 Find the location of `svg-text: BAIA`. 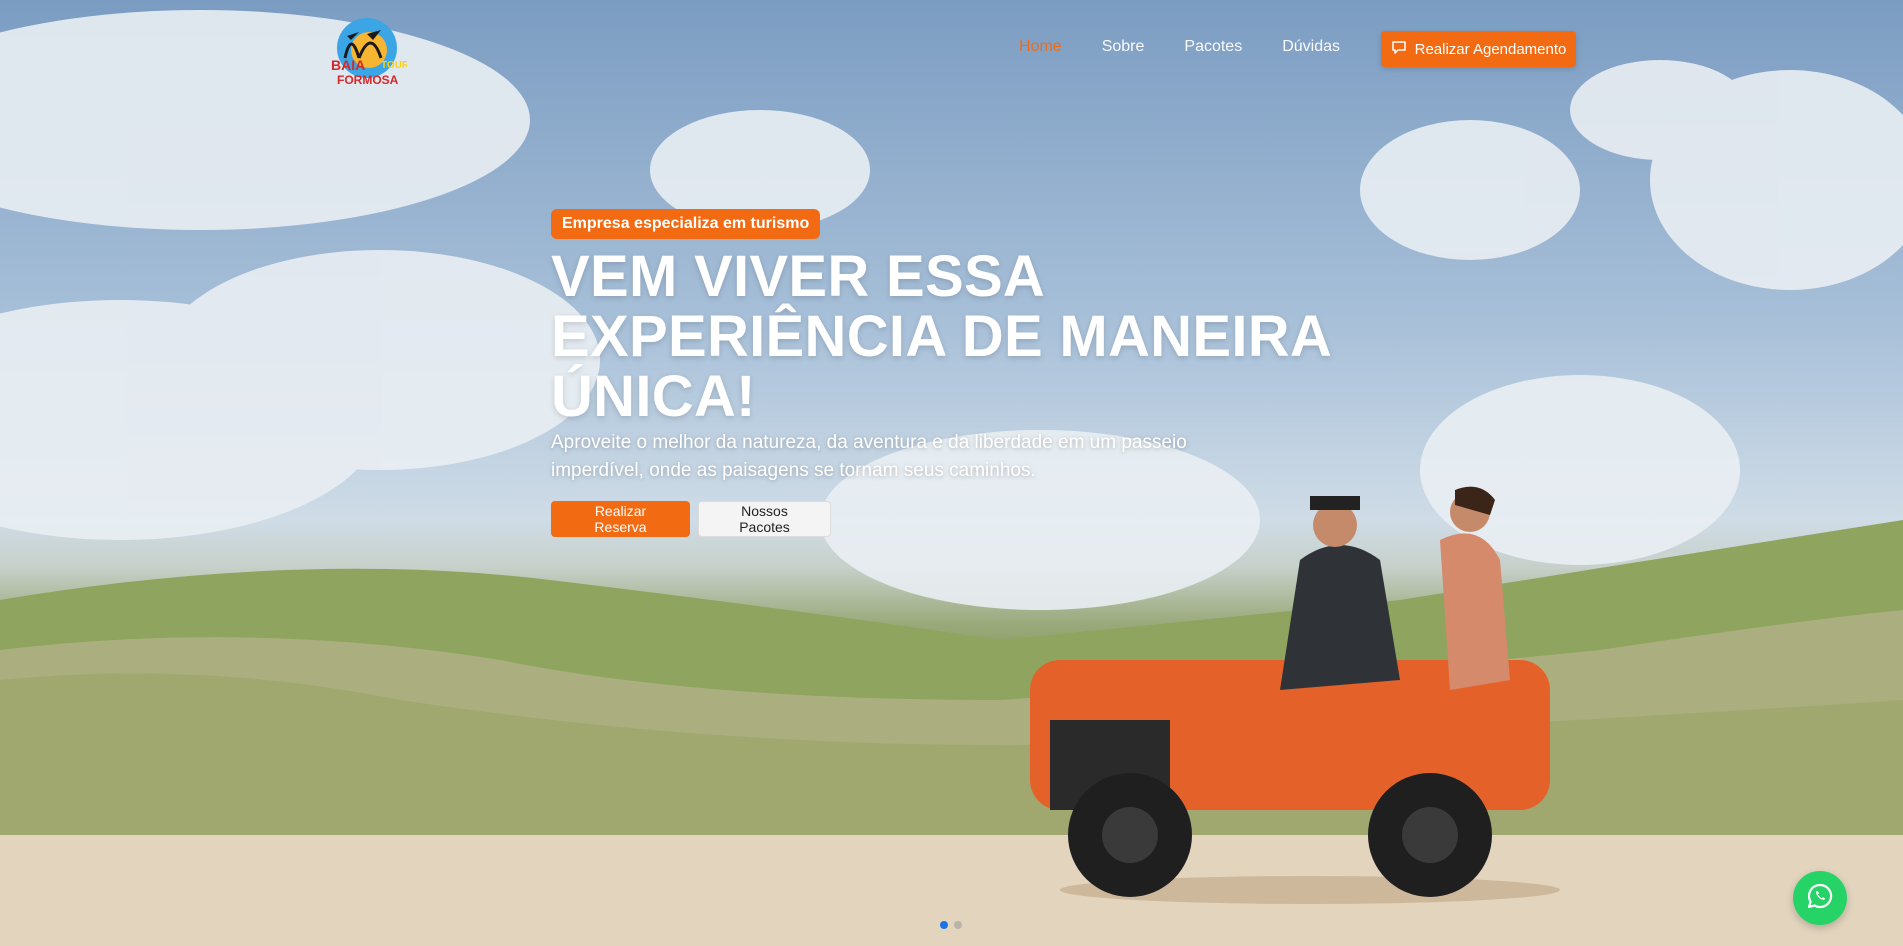

svg-text: BAIA is located at coordinates (348, 65).